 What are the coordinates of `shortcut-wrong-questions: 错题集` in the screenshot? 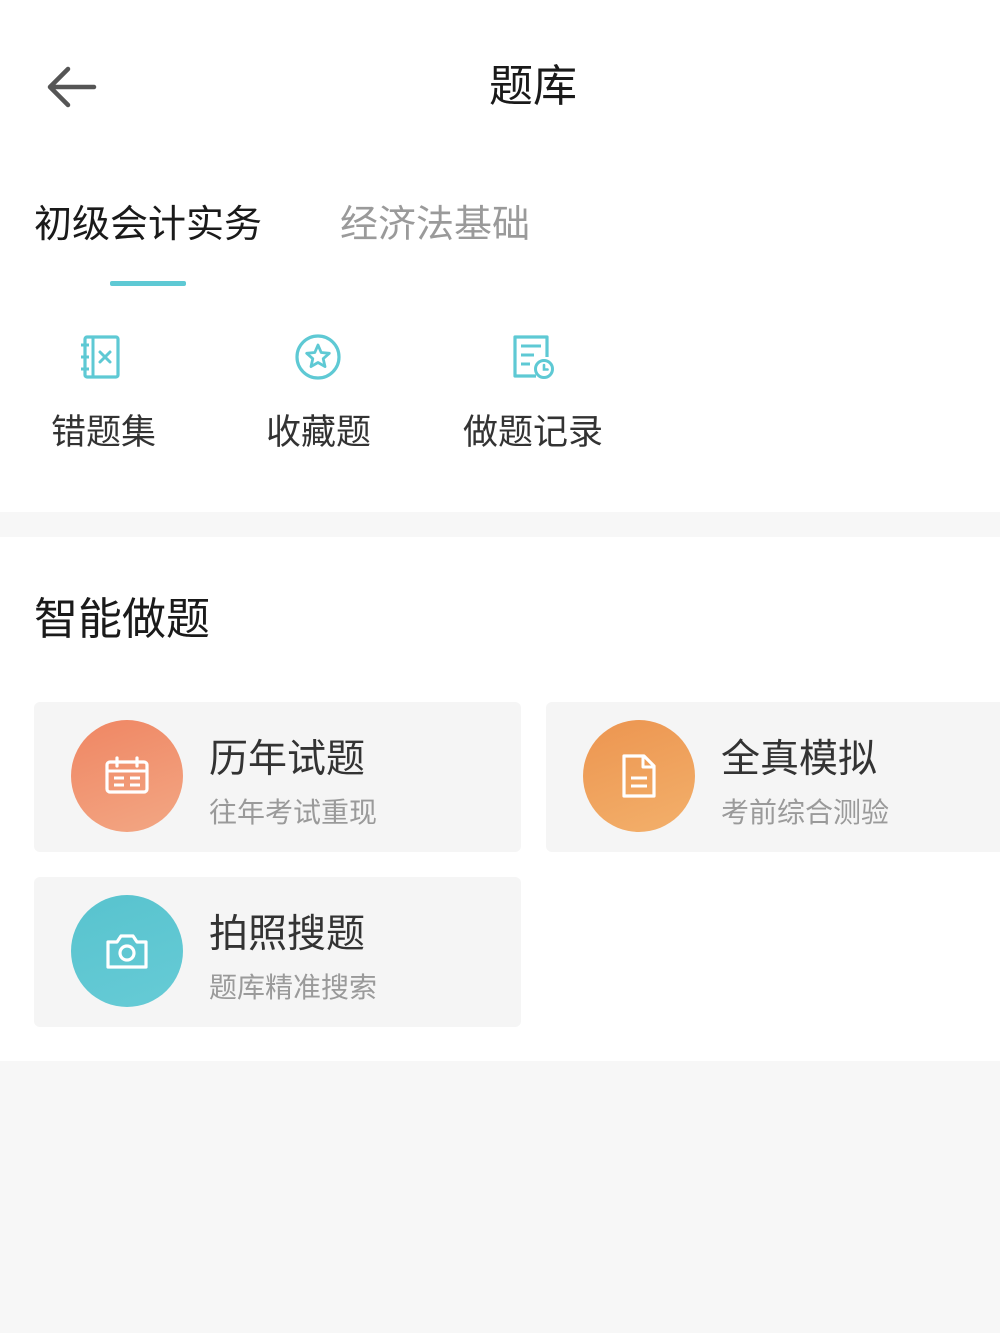 It's located at (104, 395).